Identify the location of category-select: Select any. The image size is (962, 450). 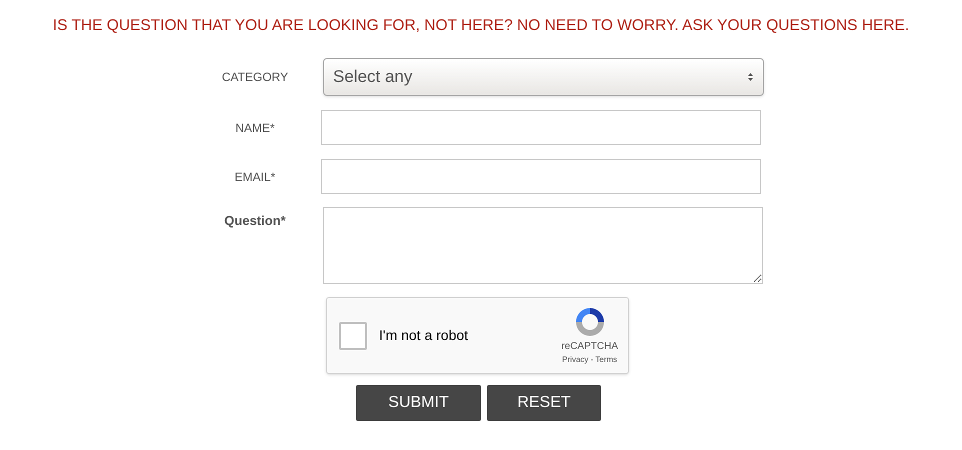
(543, 77).